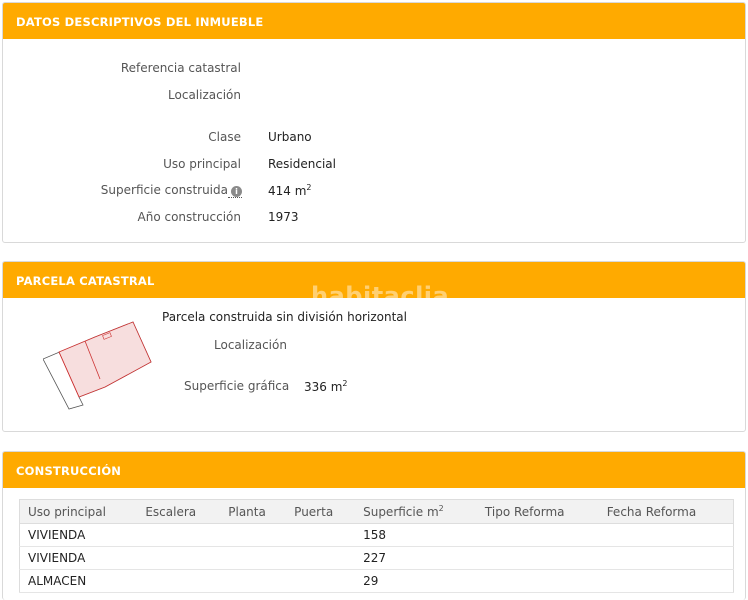  What do you see at coordinates (537, 511) in the screenshot?
I see `col-tipo-reforma: Tipo Reforma` at bounding box center [537, 511].